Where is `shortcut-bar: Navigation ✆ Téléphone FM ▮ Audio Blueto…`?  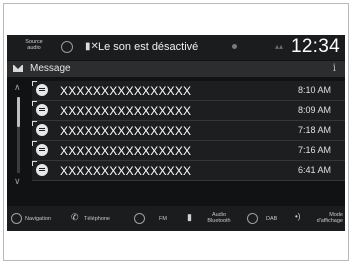 shortcut-bar: Navigation ✆ Téléphone FM ▮ Audio Blueto… is located at coordinates (176, 218).